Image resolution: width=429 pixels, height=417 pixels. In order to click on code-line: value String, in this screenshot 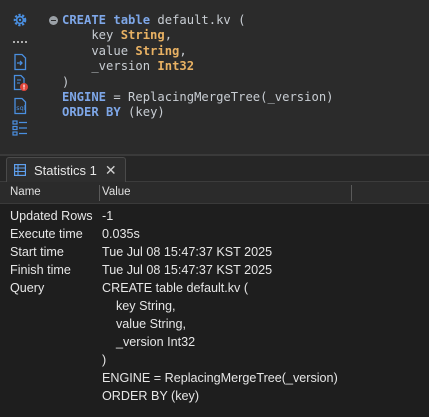, I will do `click(245, 51)`.